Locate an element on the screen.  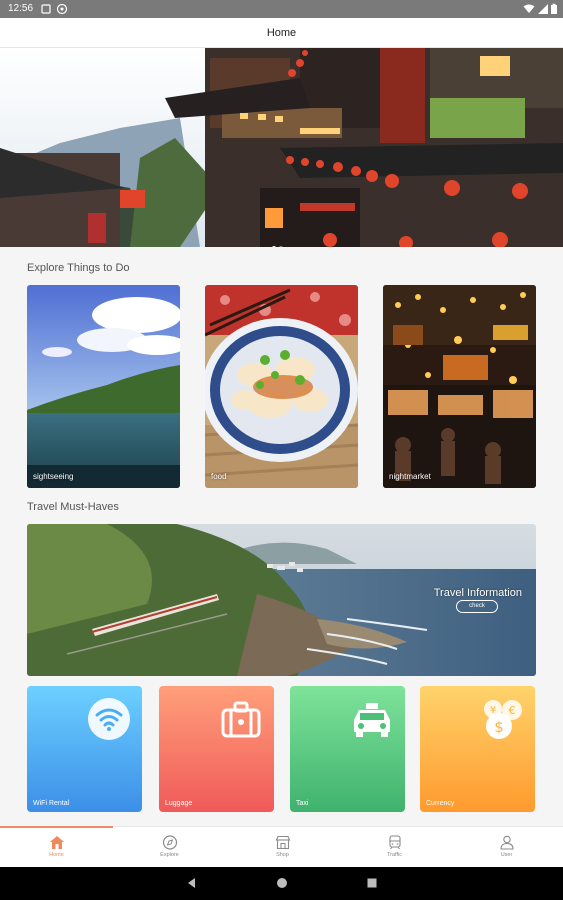
tile-currency: ¥ € $ Currency is located at coordinates (477, 749).